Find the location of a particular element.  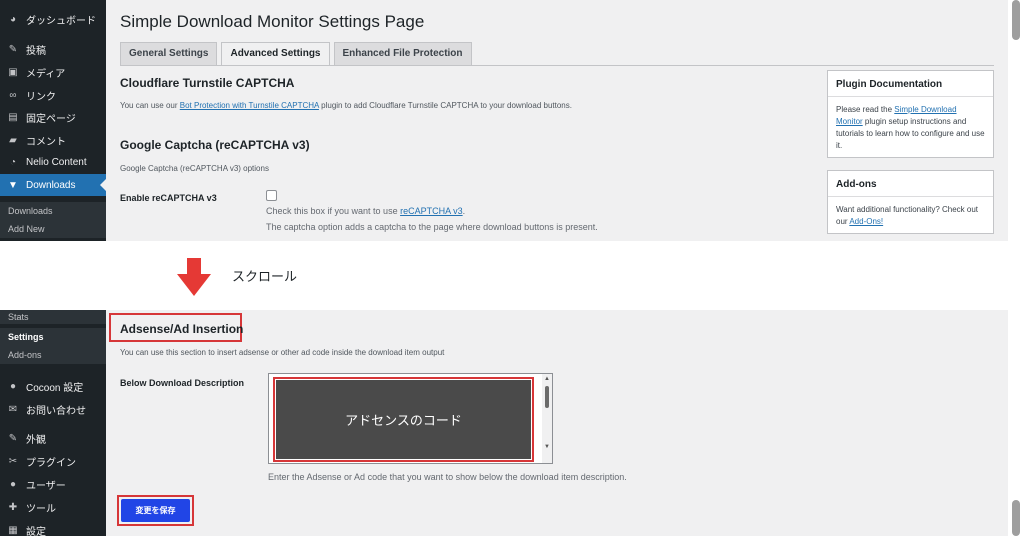

comment-icon: ▰ is located at coordinates (13, 140).